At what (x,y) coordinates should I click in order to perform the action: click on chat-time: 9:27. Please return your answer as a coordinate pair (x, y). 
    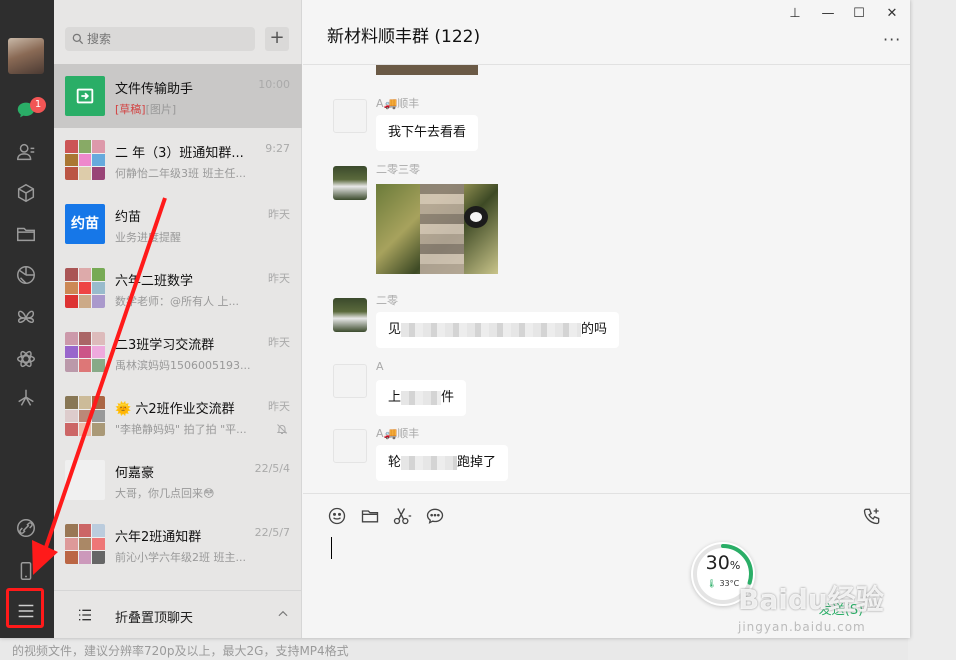
    Looking at the image, I should click on (277, 148).